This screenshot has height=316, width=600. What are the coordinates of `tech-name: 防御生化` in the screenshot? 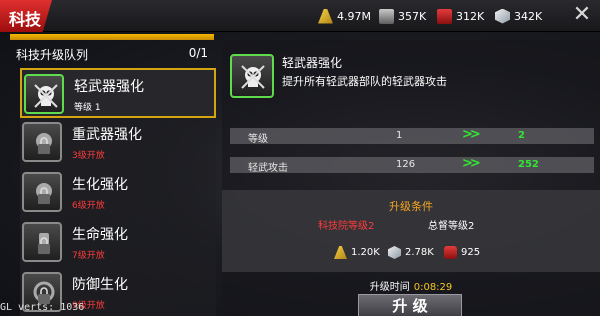 It's located at (100, 285).